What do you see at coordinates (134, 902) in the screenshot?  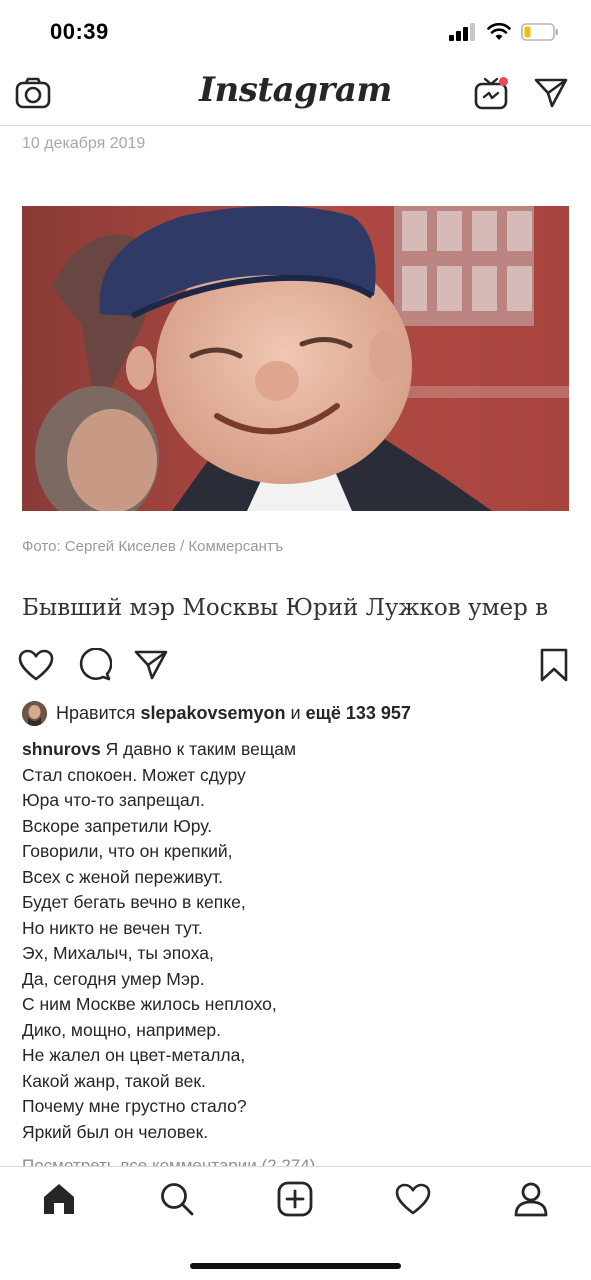 I see `caption-line: Будет бегать вечно в кепке,` at bounding box center [134, 902].